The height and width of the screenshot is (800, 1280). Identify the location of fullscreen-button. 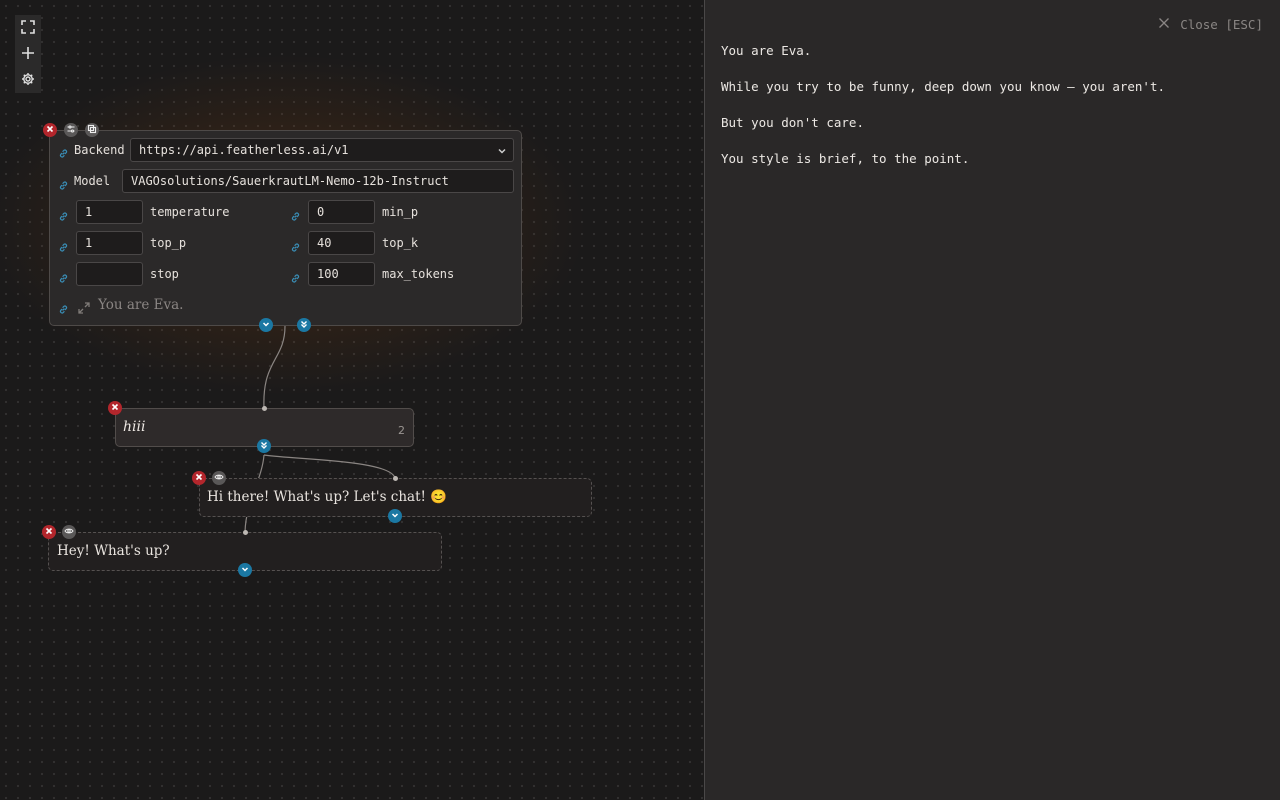
(28, 28).